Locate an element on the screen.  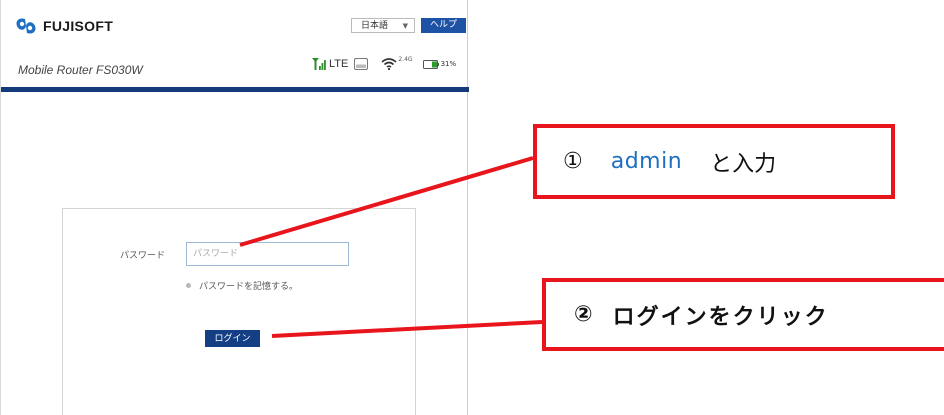
callout-step1: ① admin と入力 is located at coordinates (714, 161).